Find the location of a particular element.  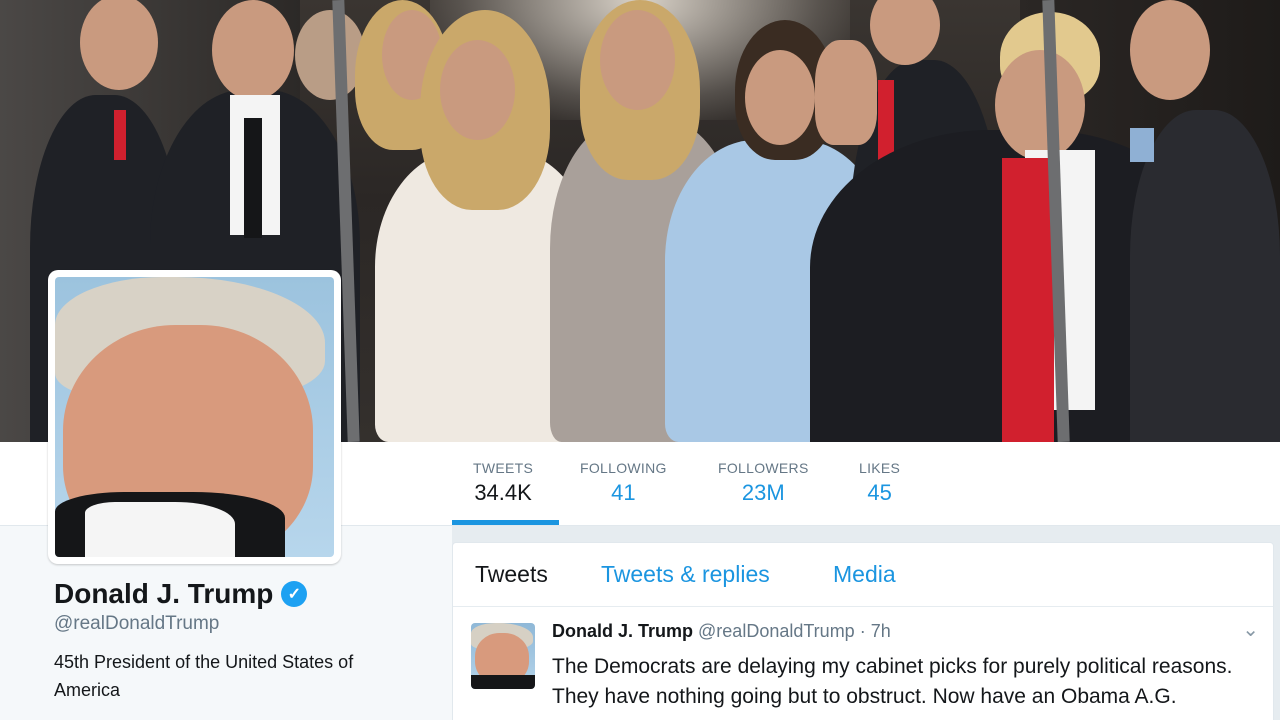

stat-tweets-value: 34.4K is located at coordinates (503, 492).